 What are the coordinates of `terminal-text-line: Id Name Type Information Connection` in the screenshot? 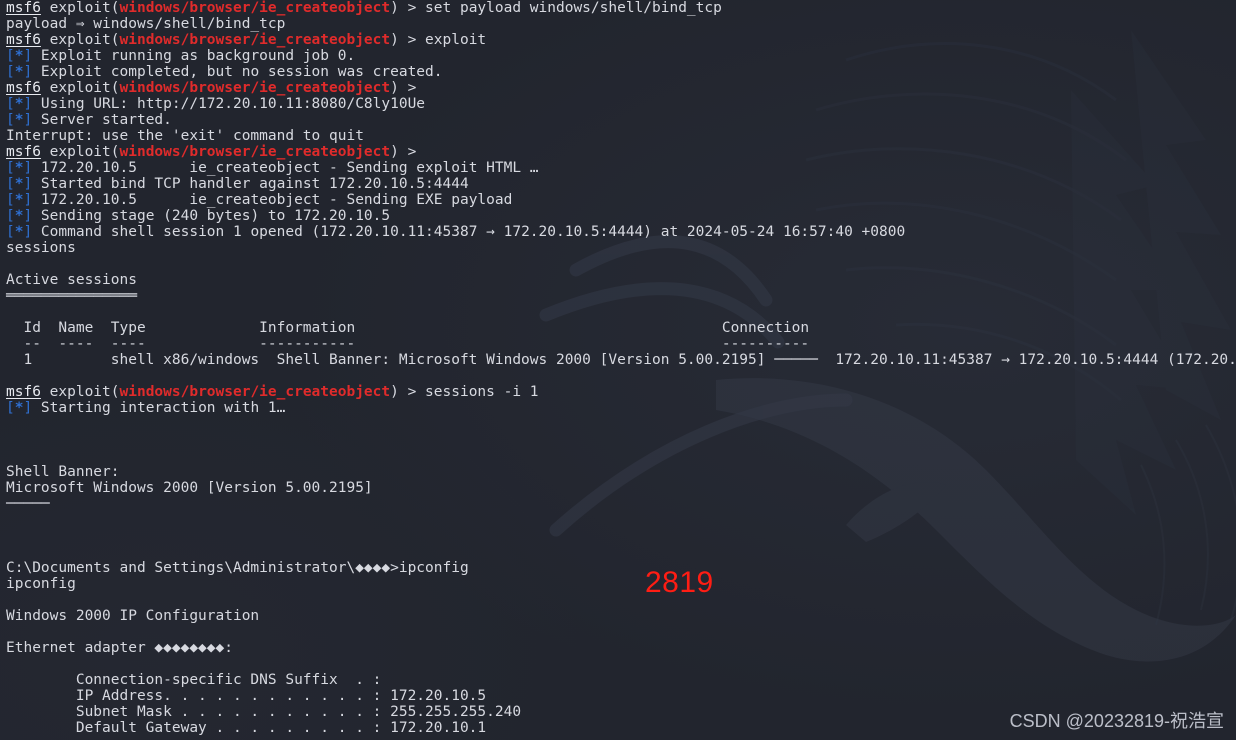 It's located at (408, 328).